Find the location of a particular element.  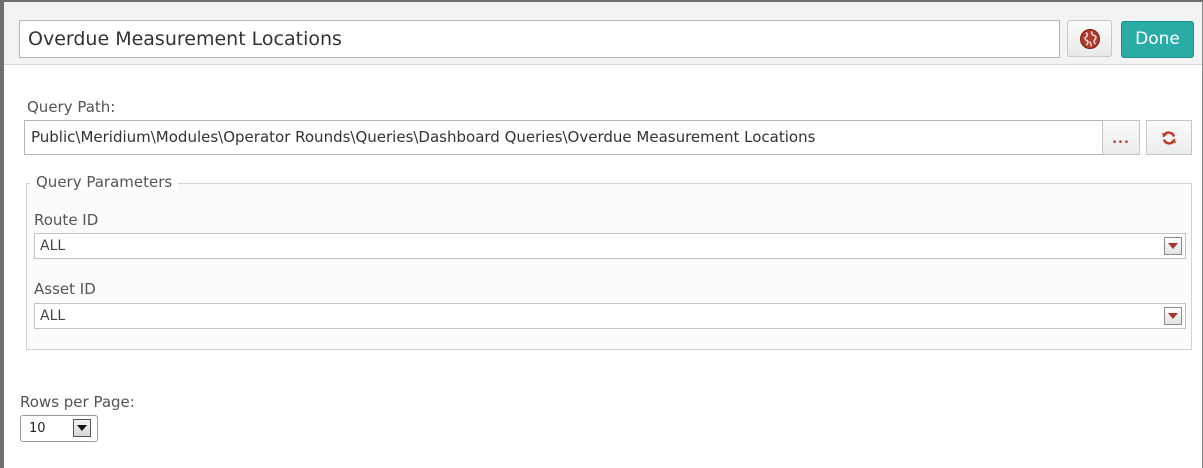

rows-per-page-dropdown-button is located at coordinates (82, 428).